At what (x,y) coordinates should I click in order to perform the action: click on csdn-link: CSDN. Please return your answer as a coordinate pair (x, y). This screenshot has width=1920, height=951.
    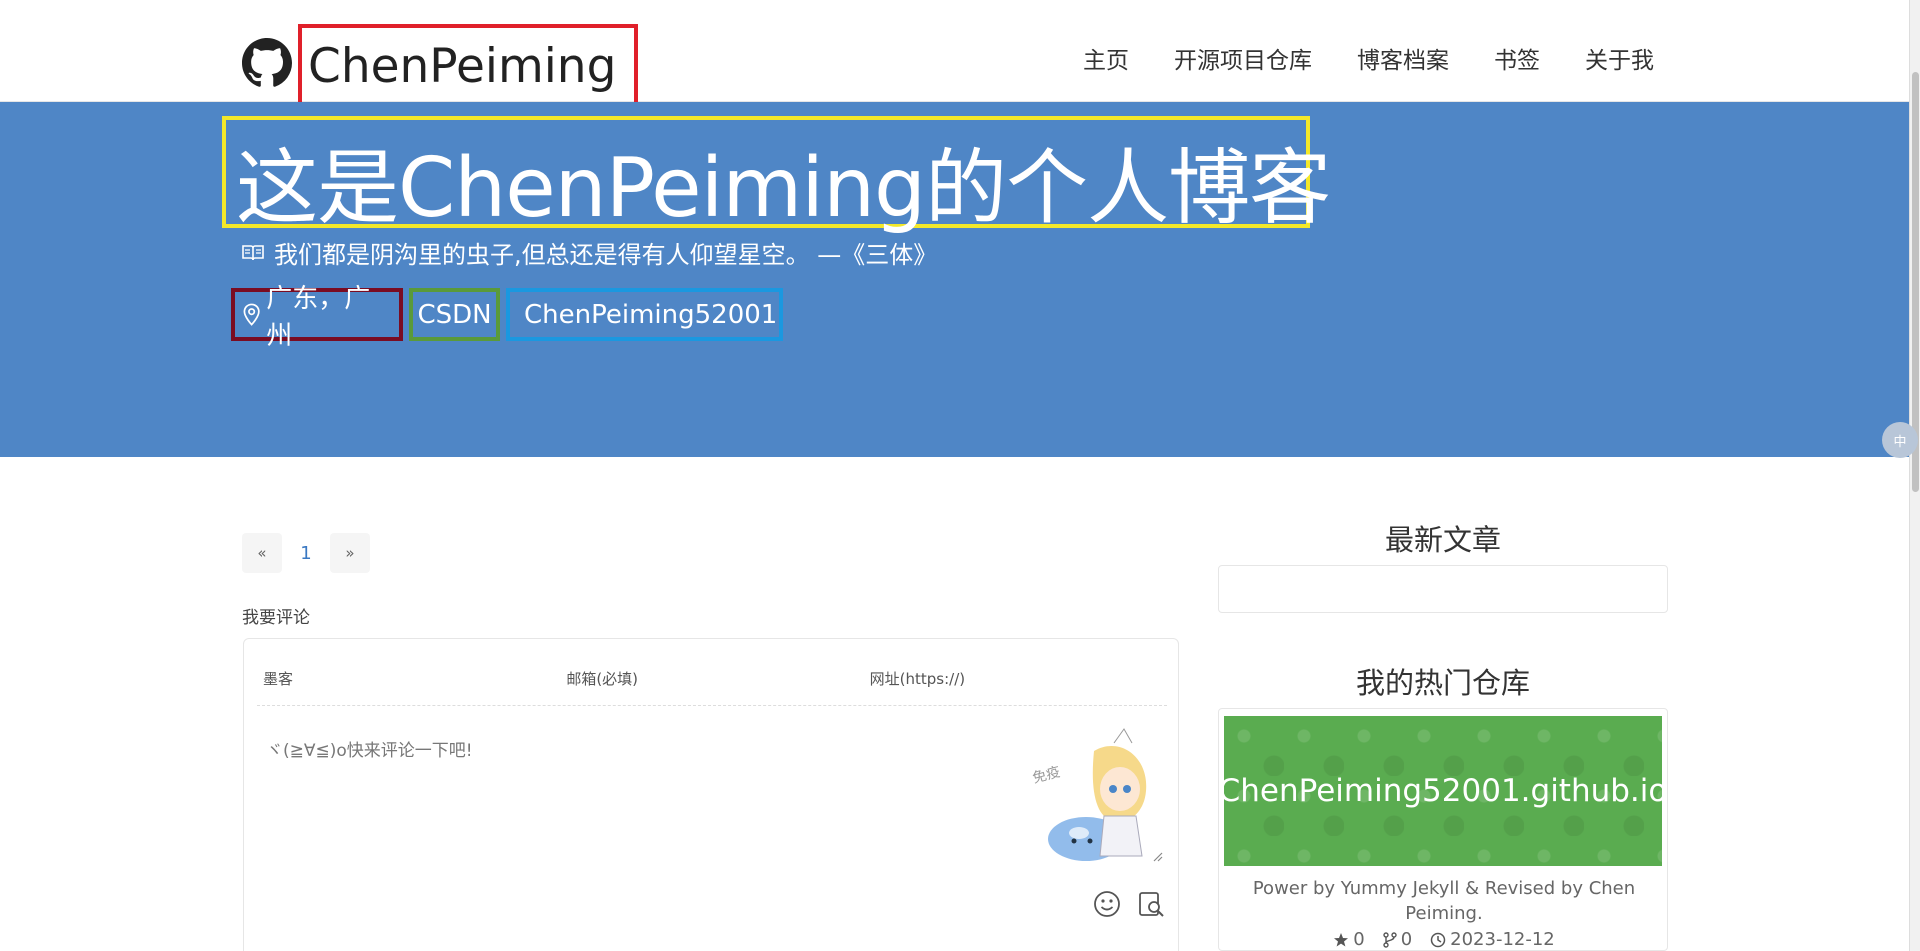
    Looking at the image, I should click on (454, 314).